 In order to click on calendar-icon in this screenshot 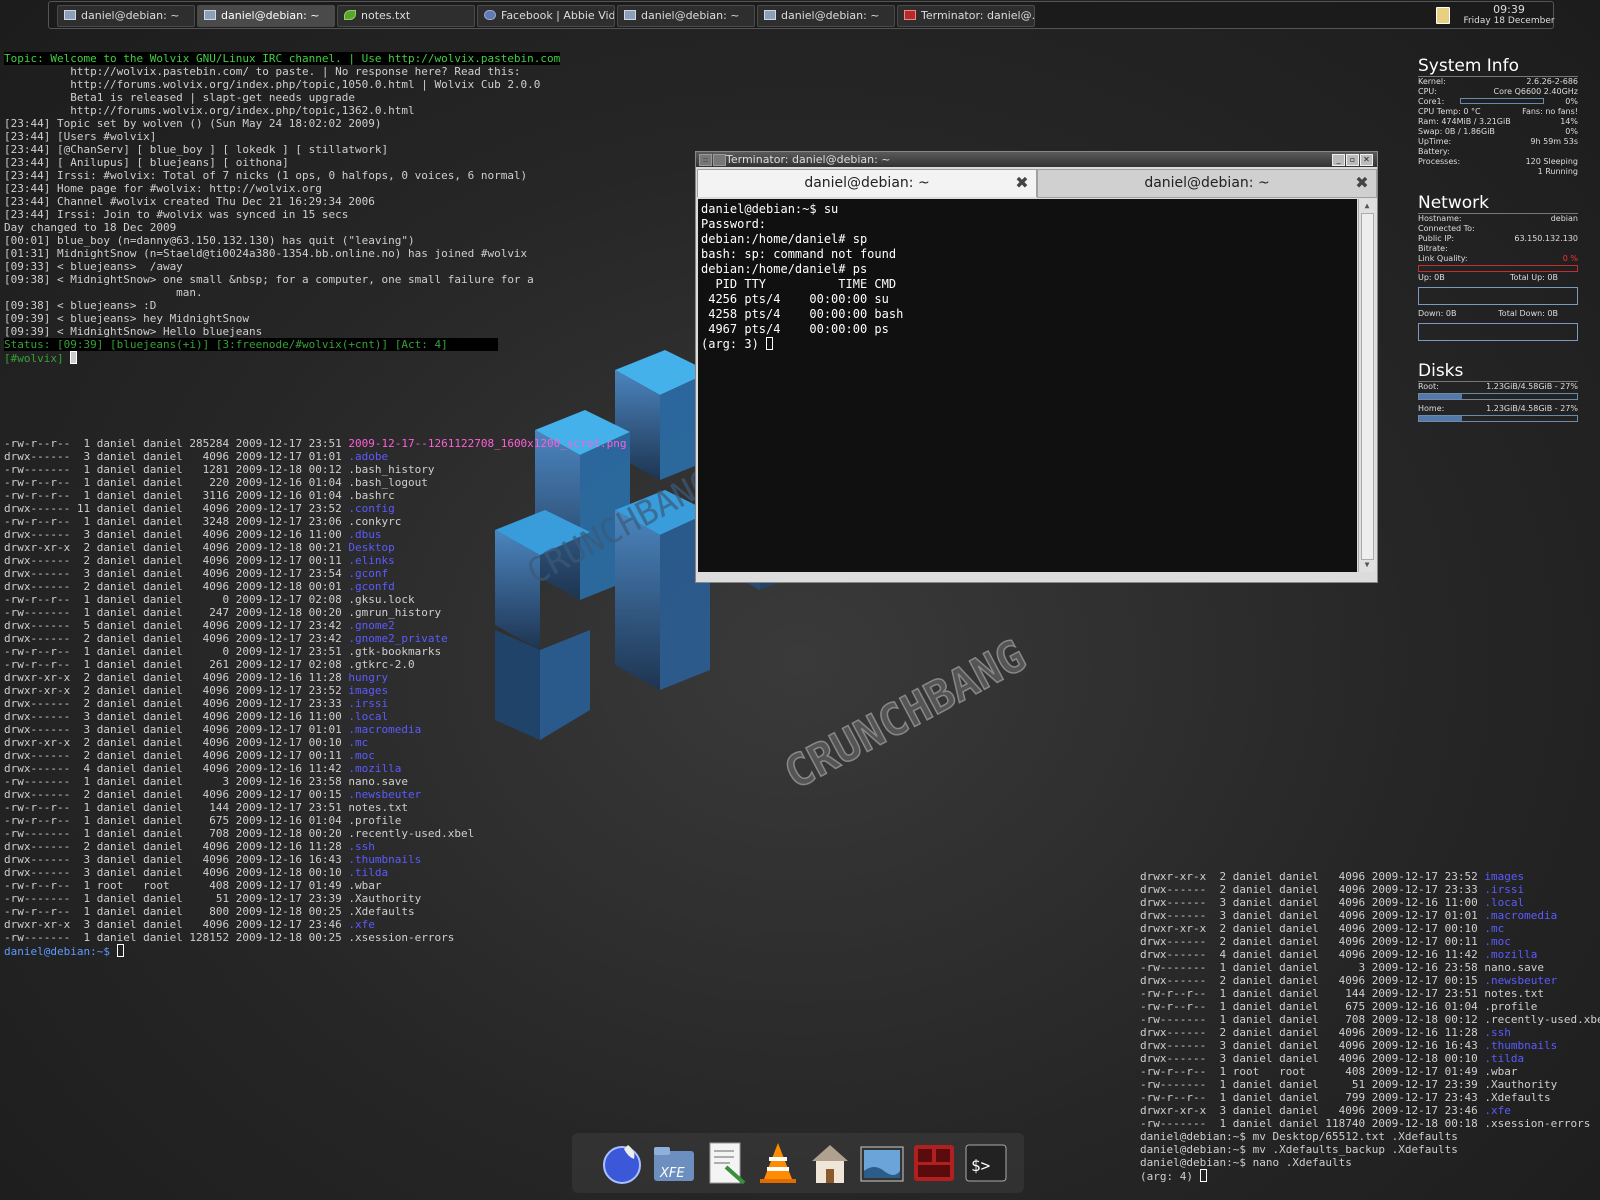, I will do `click(1443, 15)`.